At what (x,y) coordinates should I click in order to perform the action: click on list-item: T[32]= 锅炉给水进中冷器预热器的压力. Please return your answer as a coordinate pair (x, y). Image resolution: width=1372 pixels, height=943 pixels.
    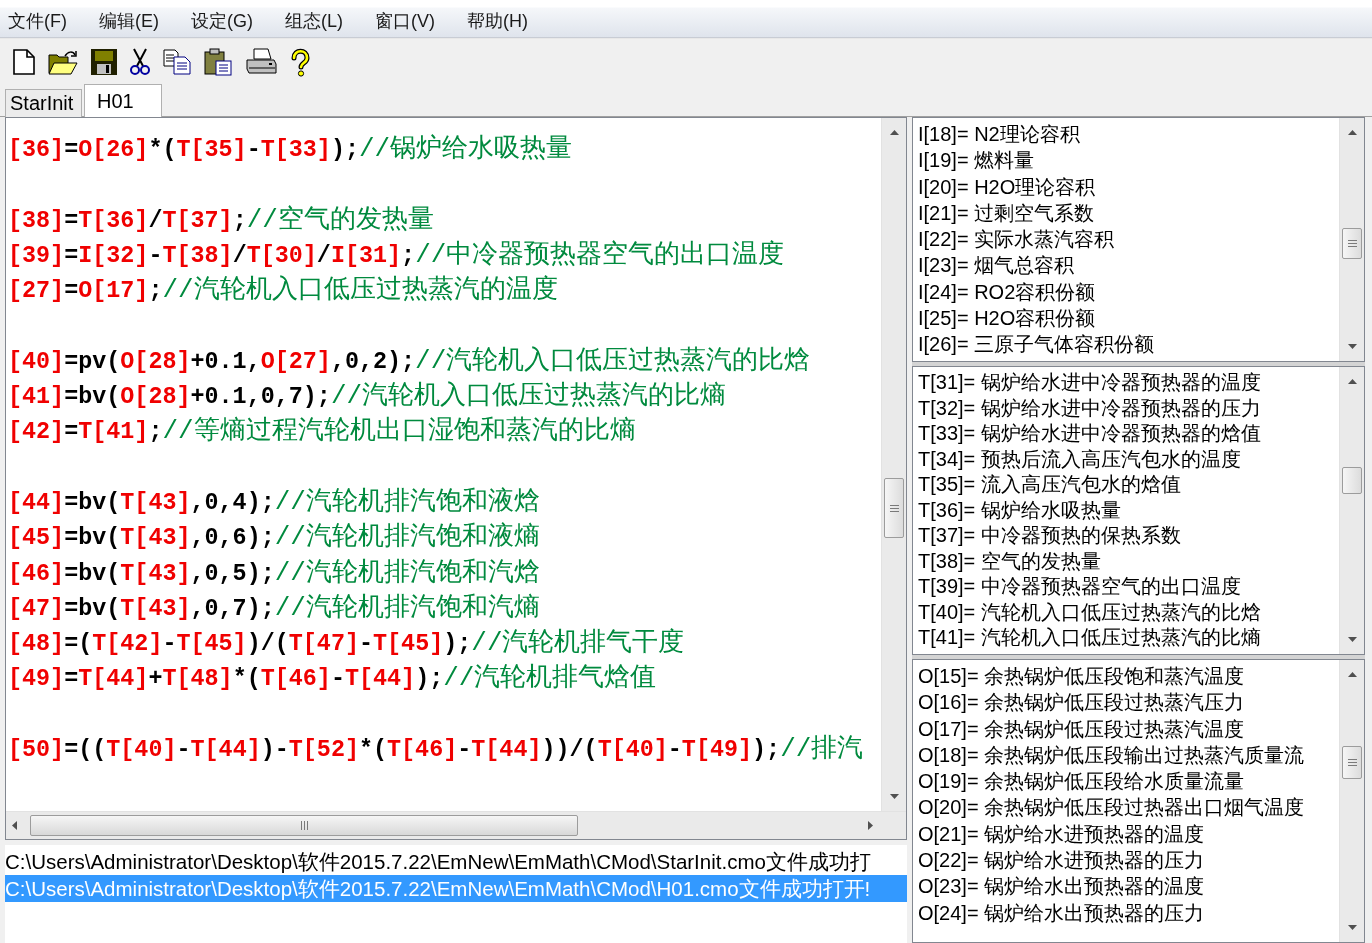
    Looking at the image, I should click on (1089, 408).